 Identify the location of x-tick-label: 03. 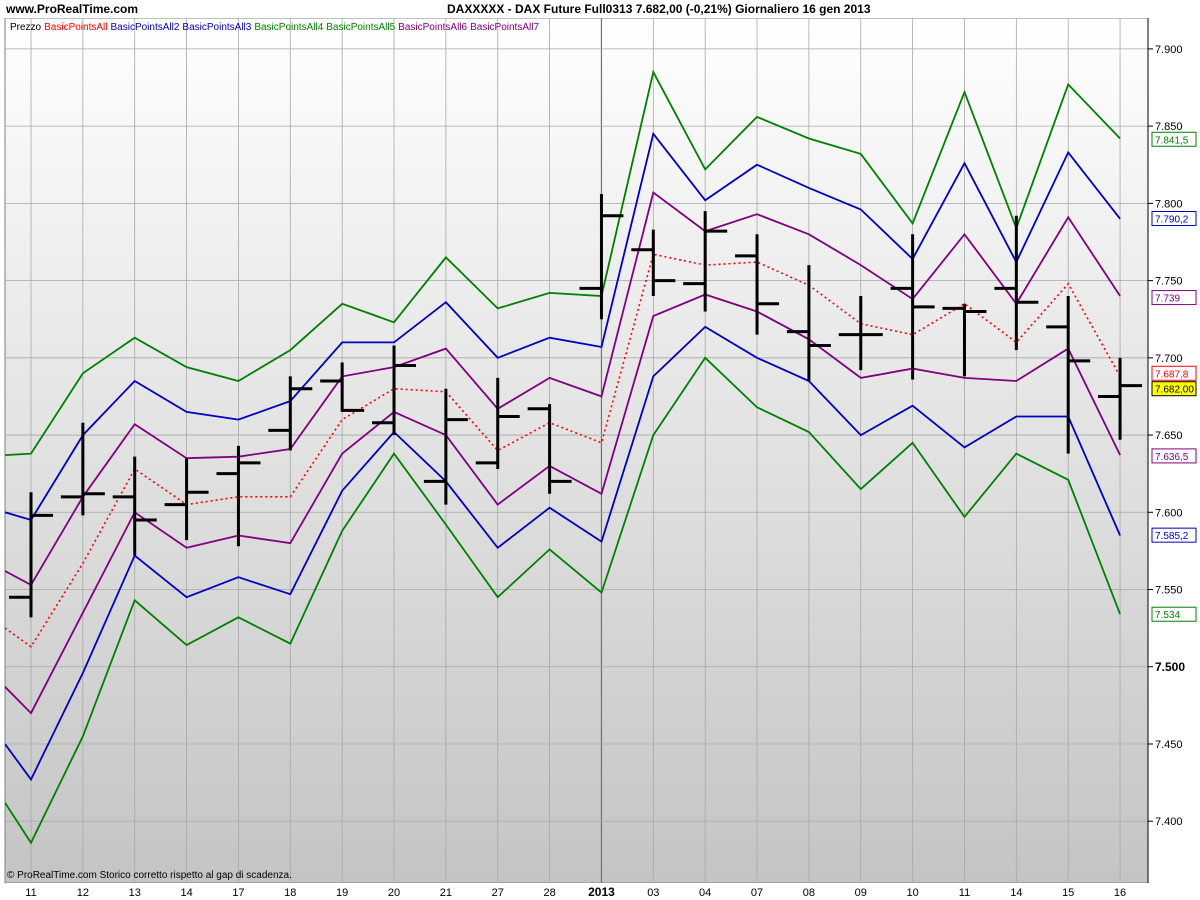
(653, 893).